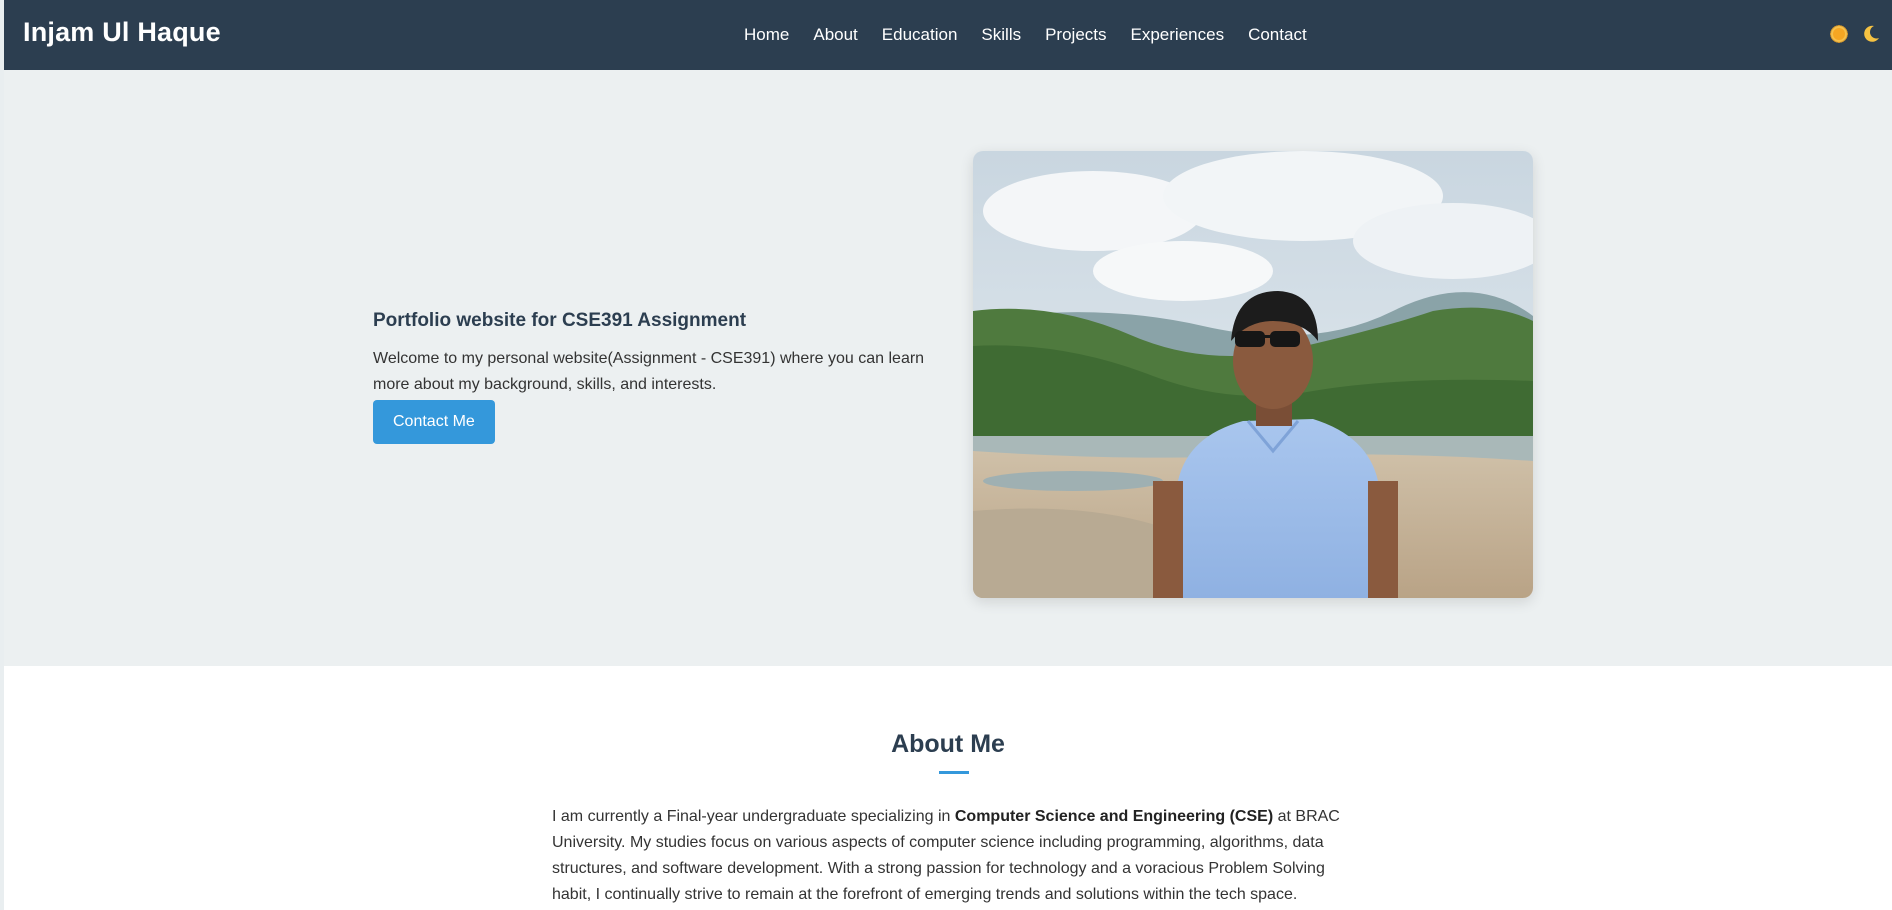 The height and width of the screenshot is (910, 1892). I want to click on about-title: About Me, so click(948, 744).